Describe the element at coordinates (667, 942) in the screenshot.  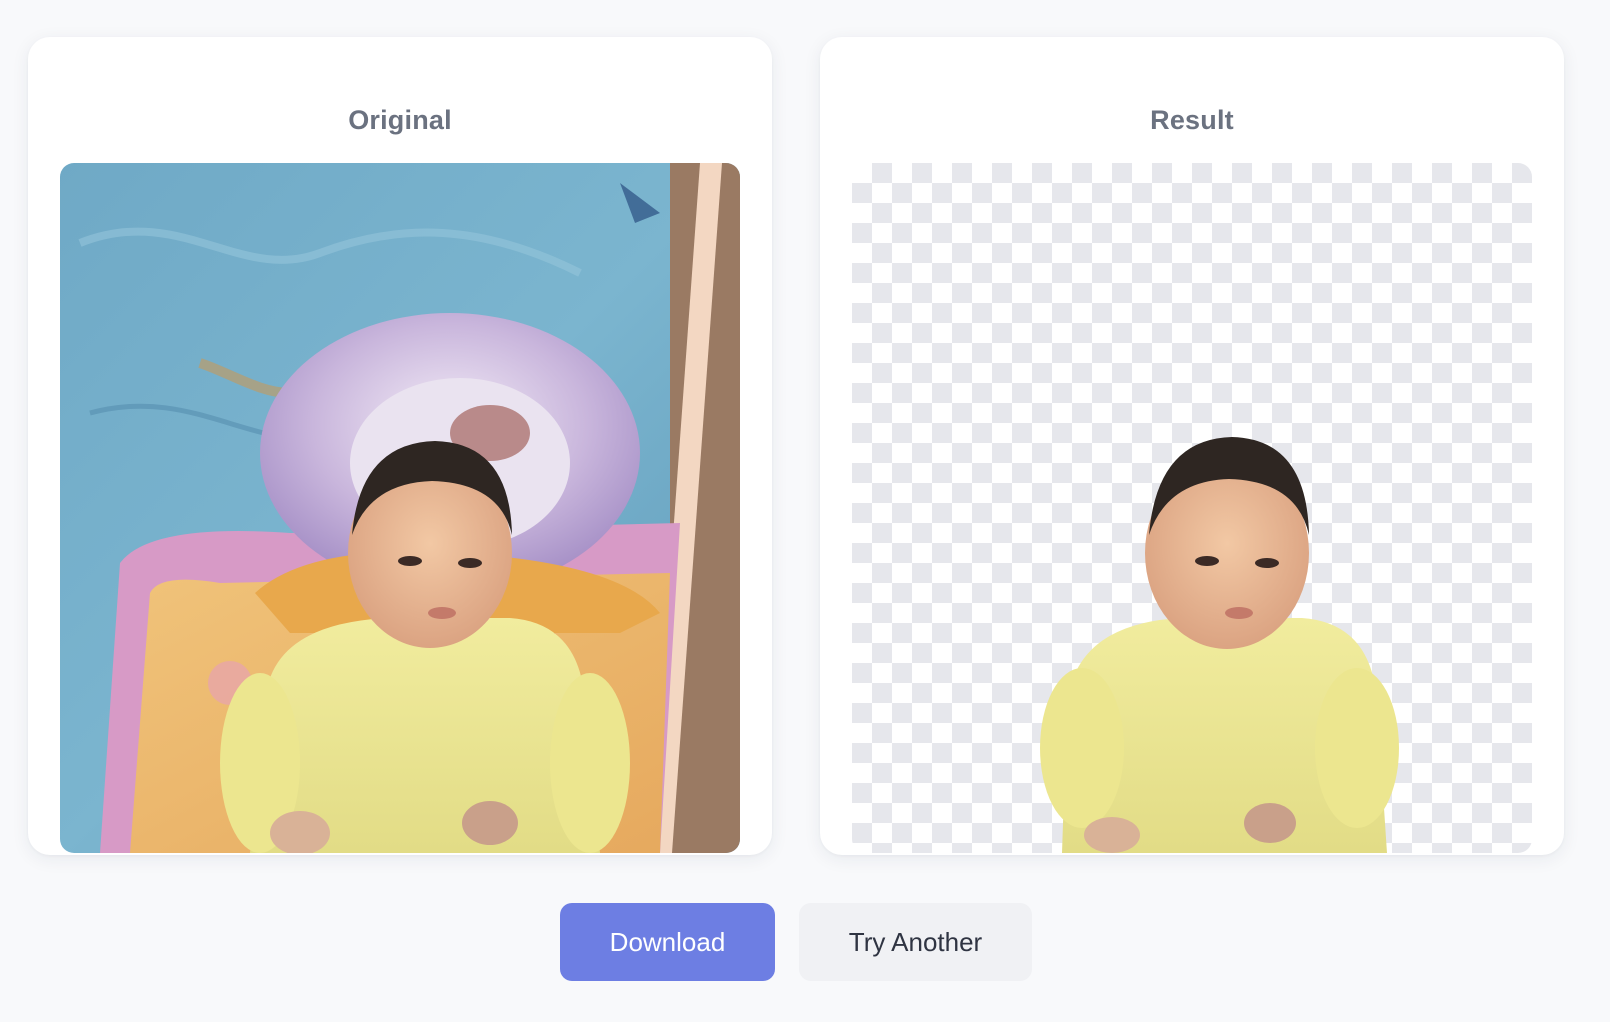
I see `download-button: Download` at that location.